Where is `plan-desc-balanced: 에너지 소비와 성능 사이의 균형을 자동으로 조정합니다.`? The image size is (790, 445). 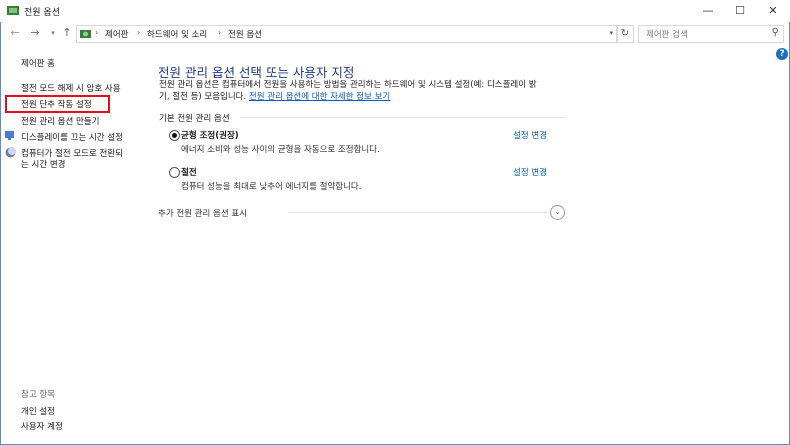 plan-desc-balanced: 에너지 소비와 성능 사이의 균형을 자동으로 조정합니다. is located at coordinates (280, 150).